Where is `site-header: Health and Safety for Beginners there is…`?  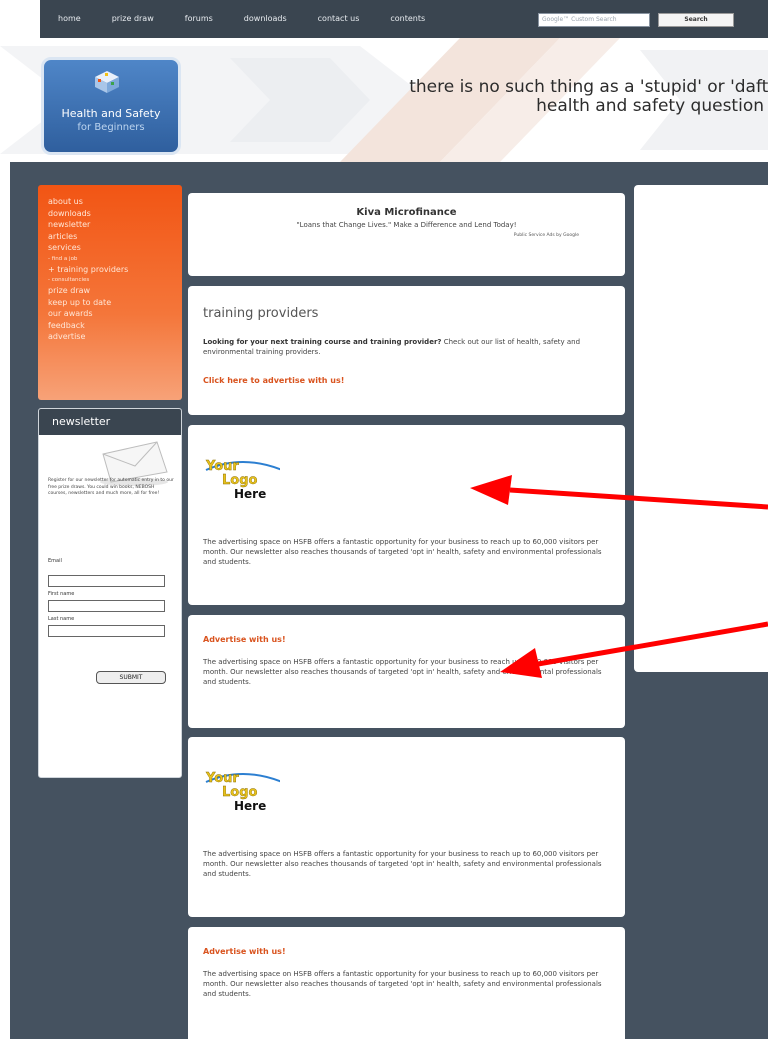 site-header: Health and Safety for Beginners there is… is located at coordinates (384, 100).